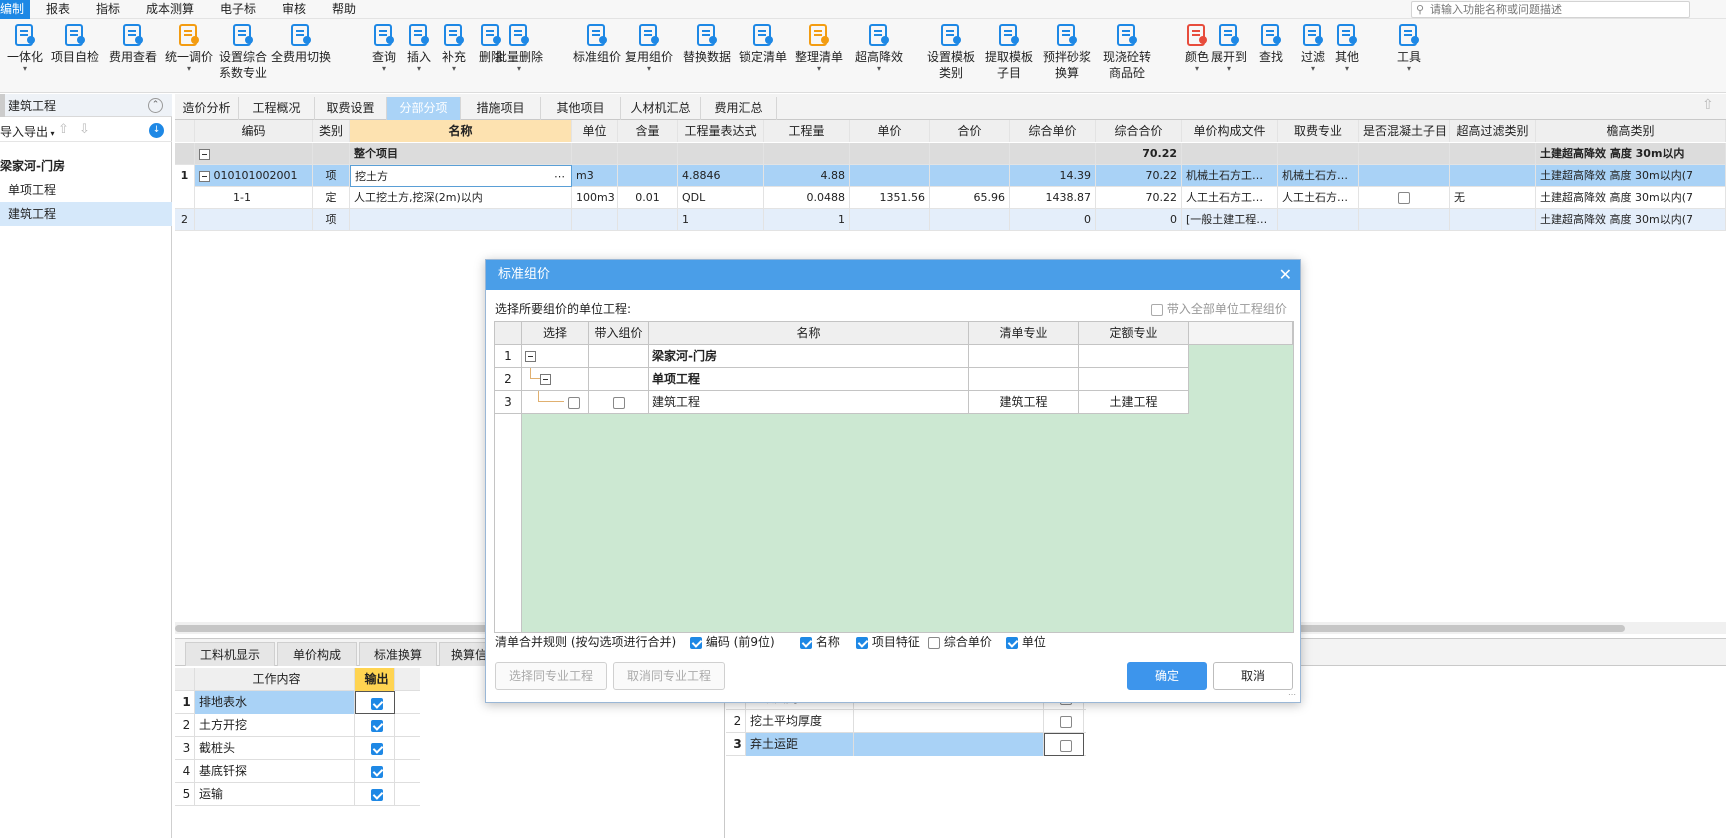 The width and height of the screenshot is (1726, 838). I want to click on list-item: 3 弃土运距, so click(906, 744).